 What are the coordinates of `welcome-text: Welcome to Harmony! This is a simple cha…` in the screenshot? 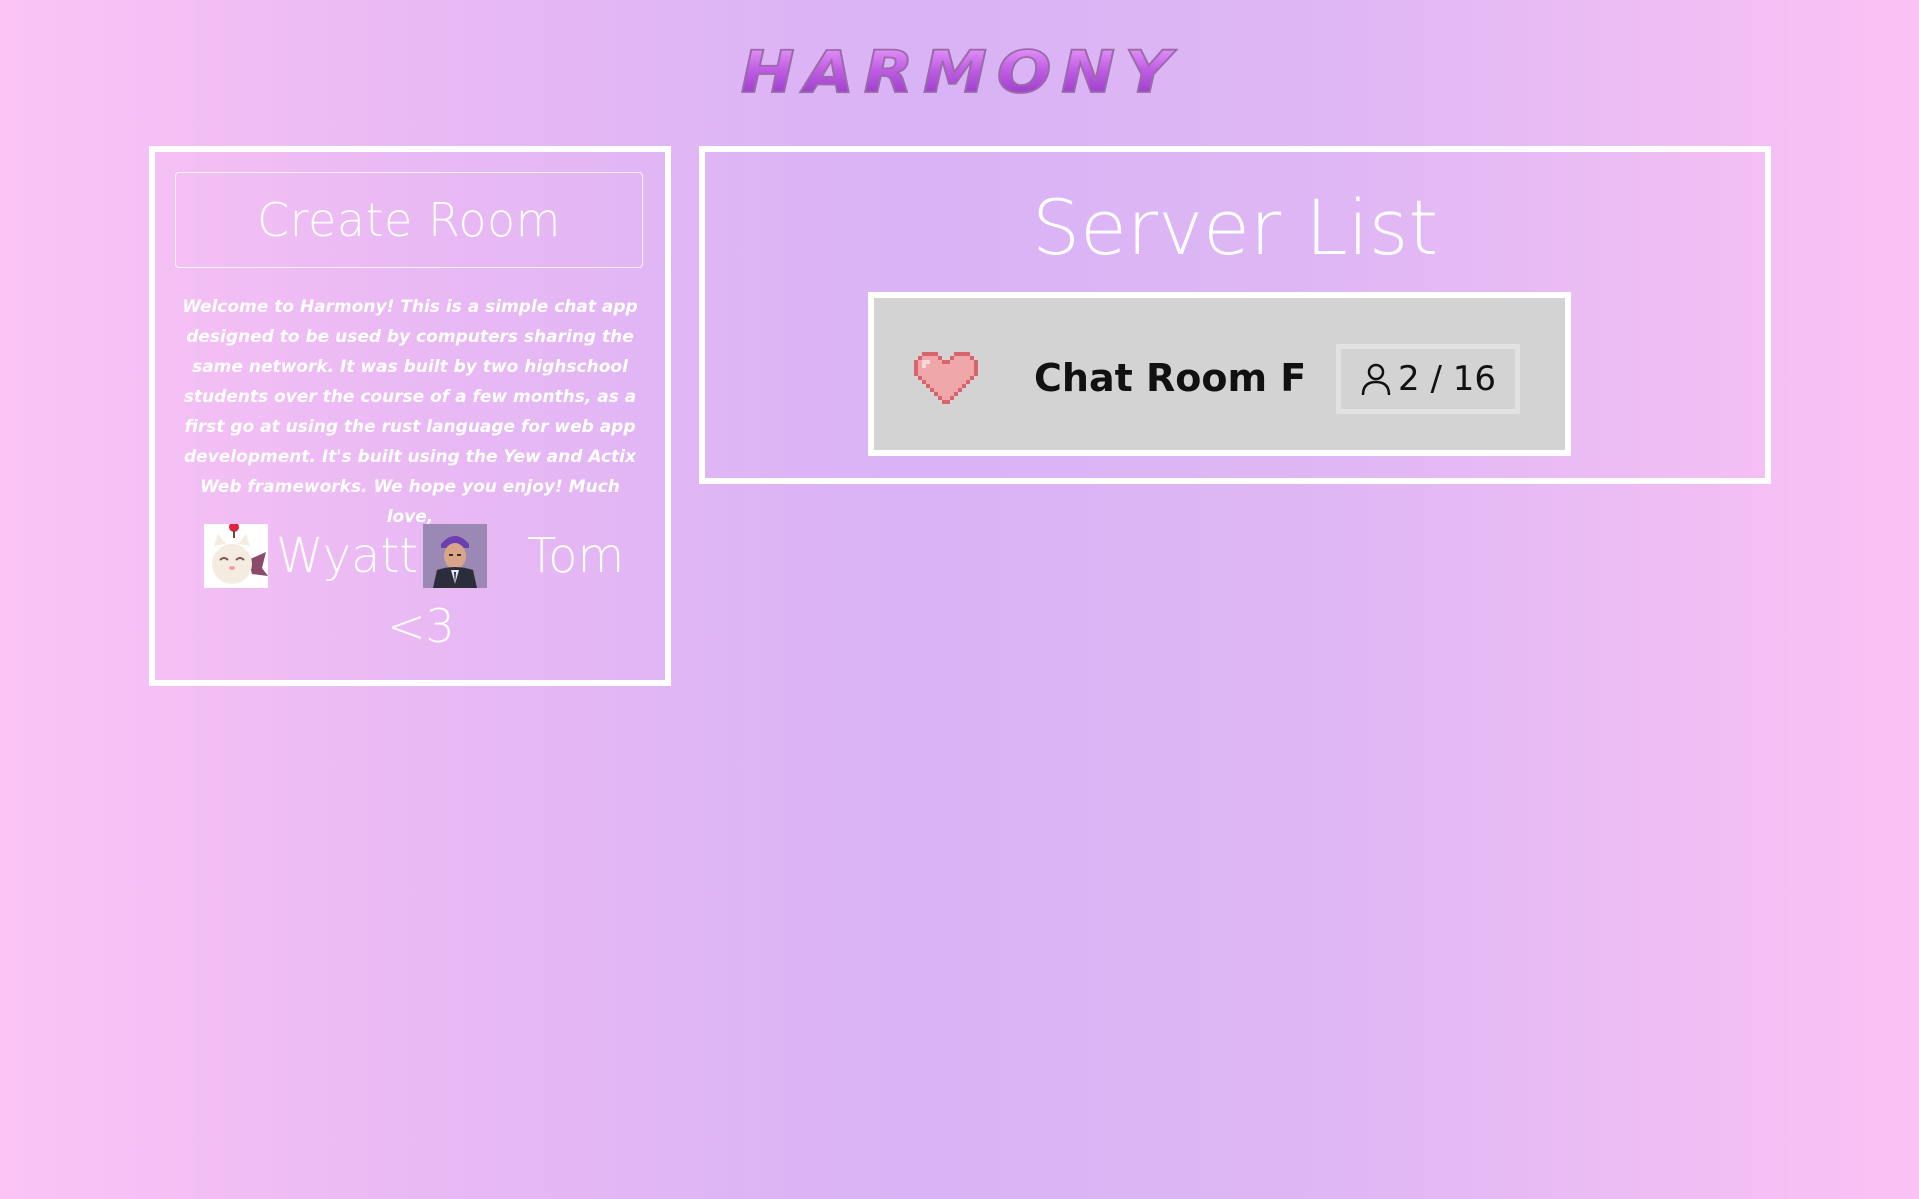 It's located at (410, 412).